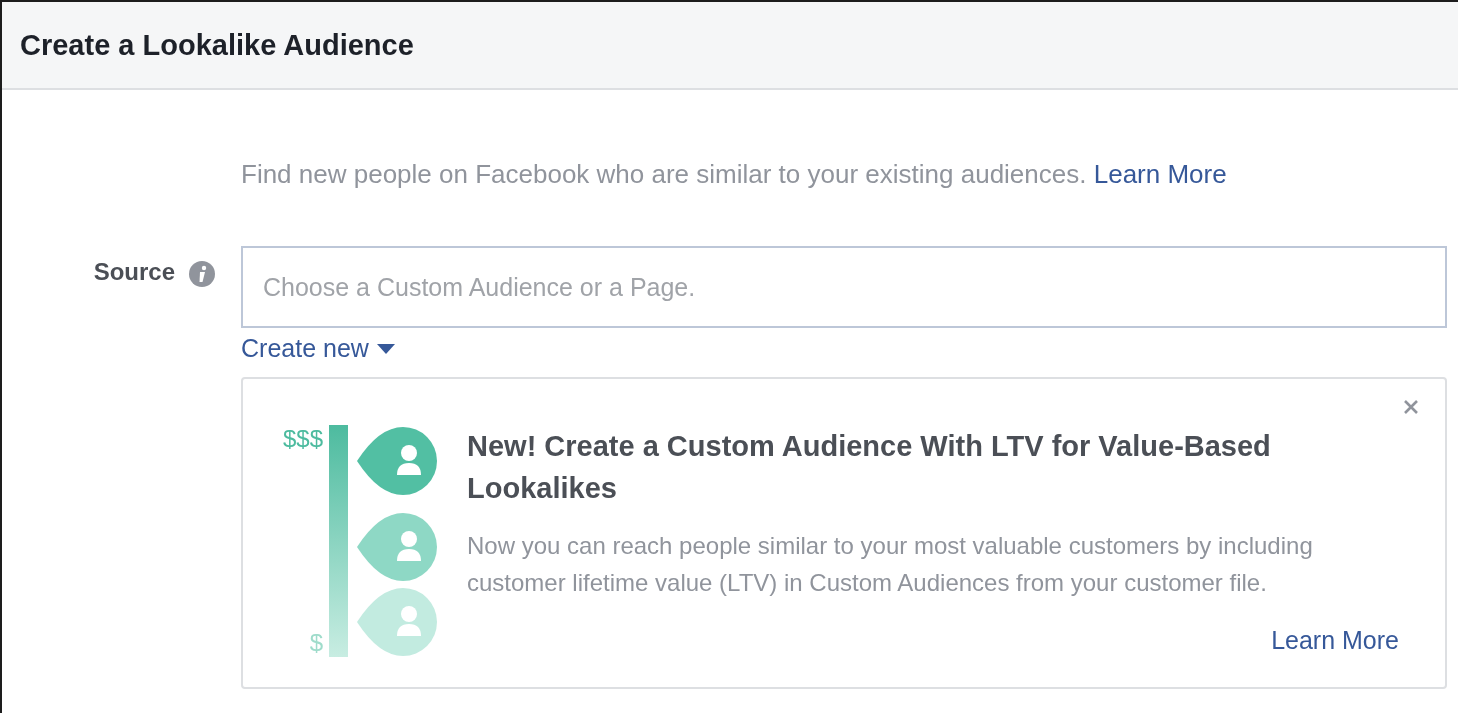 The width and height of the screenshot is (1458, 713). Describe the element at coordinates (734, 174) in the screenshot. I see `intro-text: Find new people on Facebook who are similar to your existing audiences. Learn More` at that location.